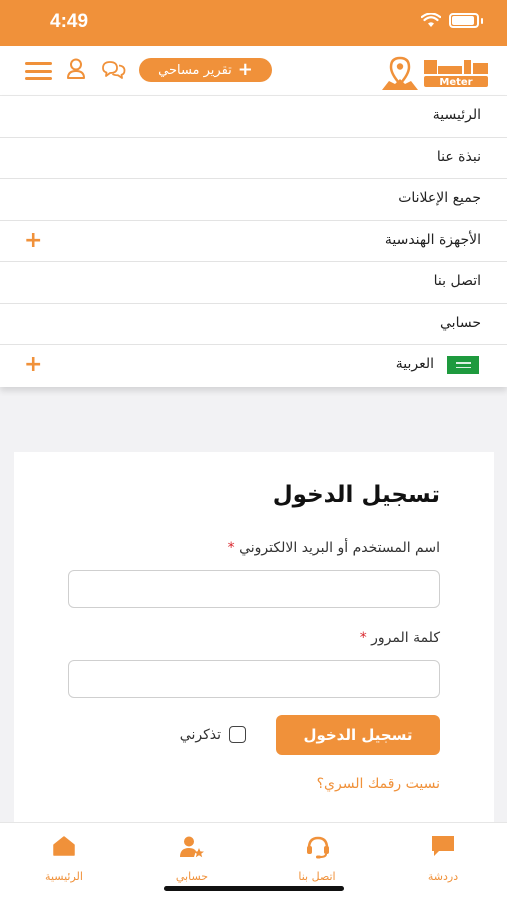 This screenshot has height=900, width=507. What do you see at coordinates (339, 548) in the screenshot?
I see `username-label-text: اسم المستخدم أو البريد الالكتروني` at bounding box center [339, 548].